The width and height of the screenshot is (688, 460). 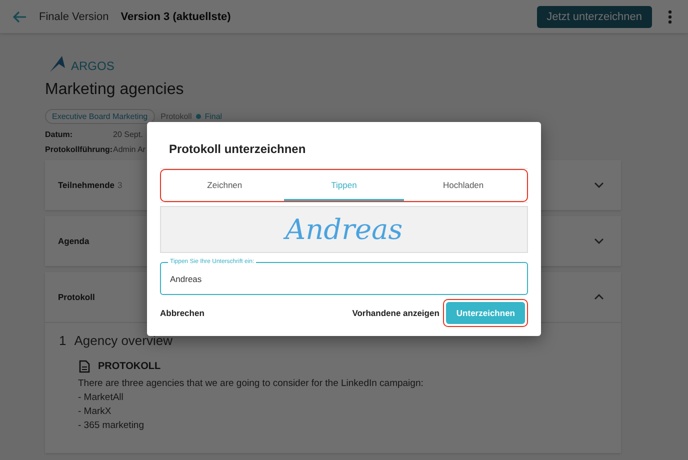 What do you see at coordinates (238, 149) in the screenshot?
I see `dialog-title: Protokoll unterzeichnen` at bounding box center [238, 149].